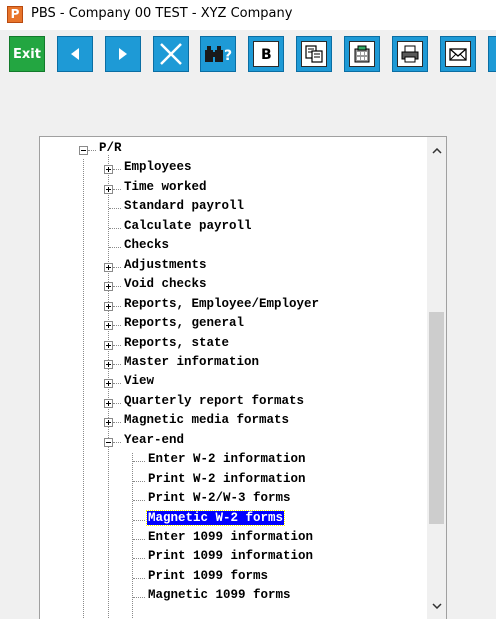 This screenshot has height=619, width=496. Describe the element at coordinates (227, 478) in the screenshot. I see `tree-node-label: Print W-2 information` at that location.